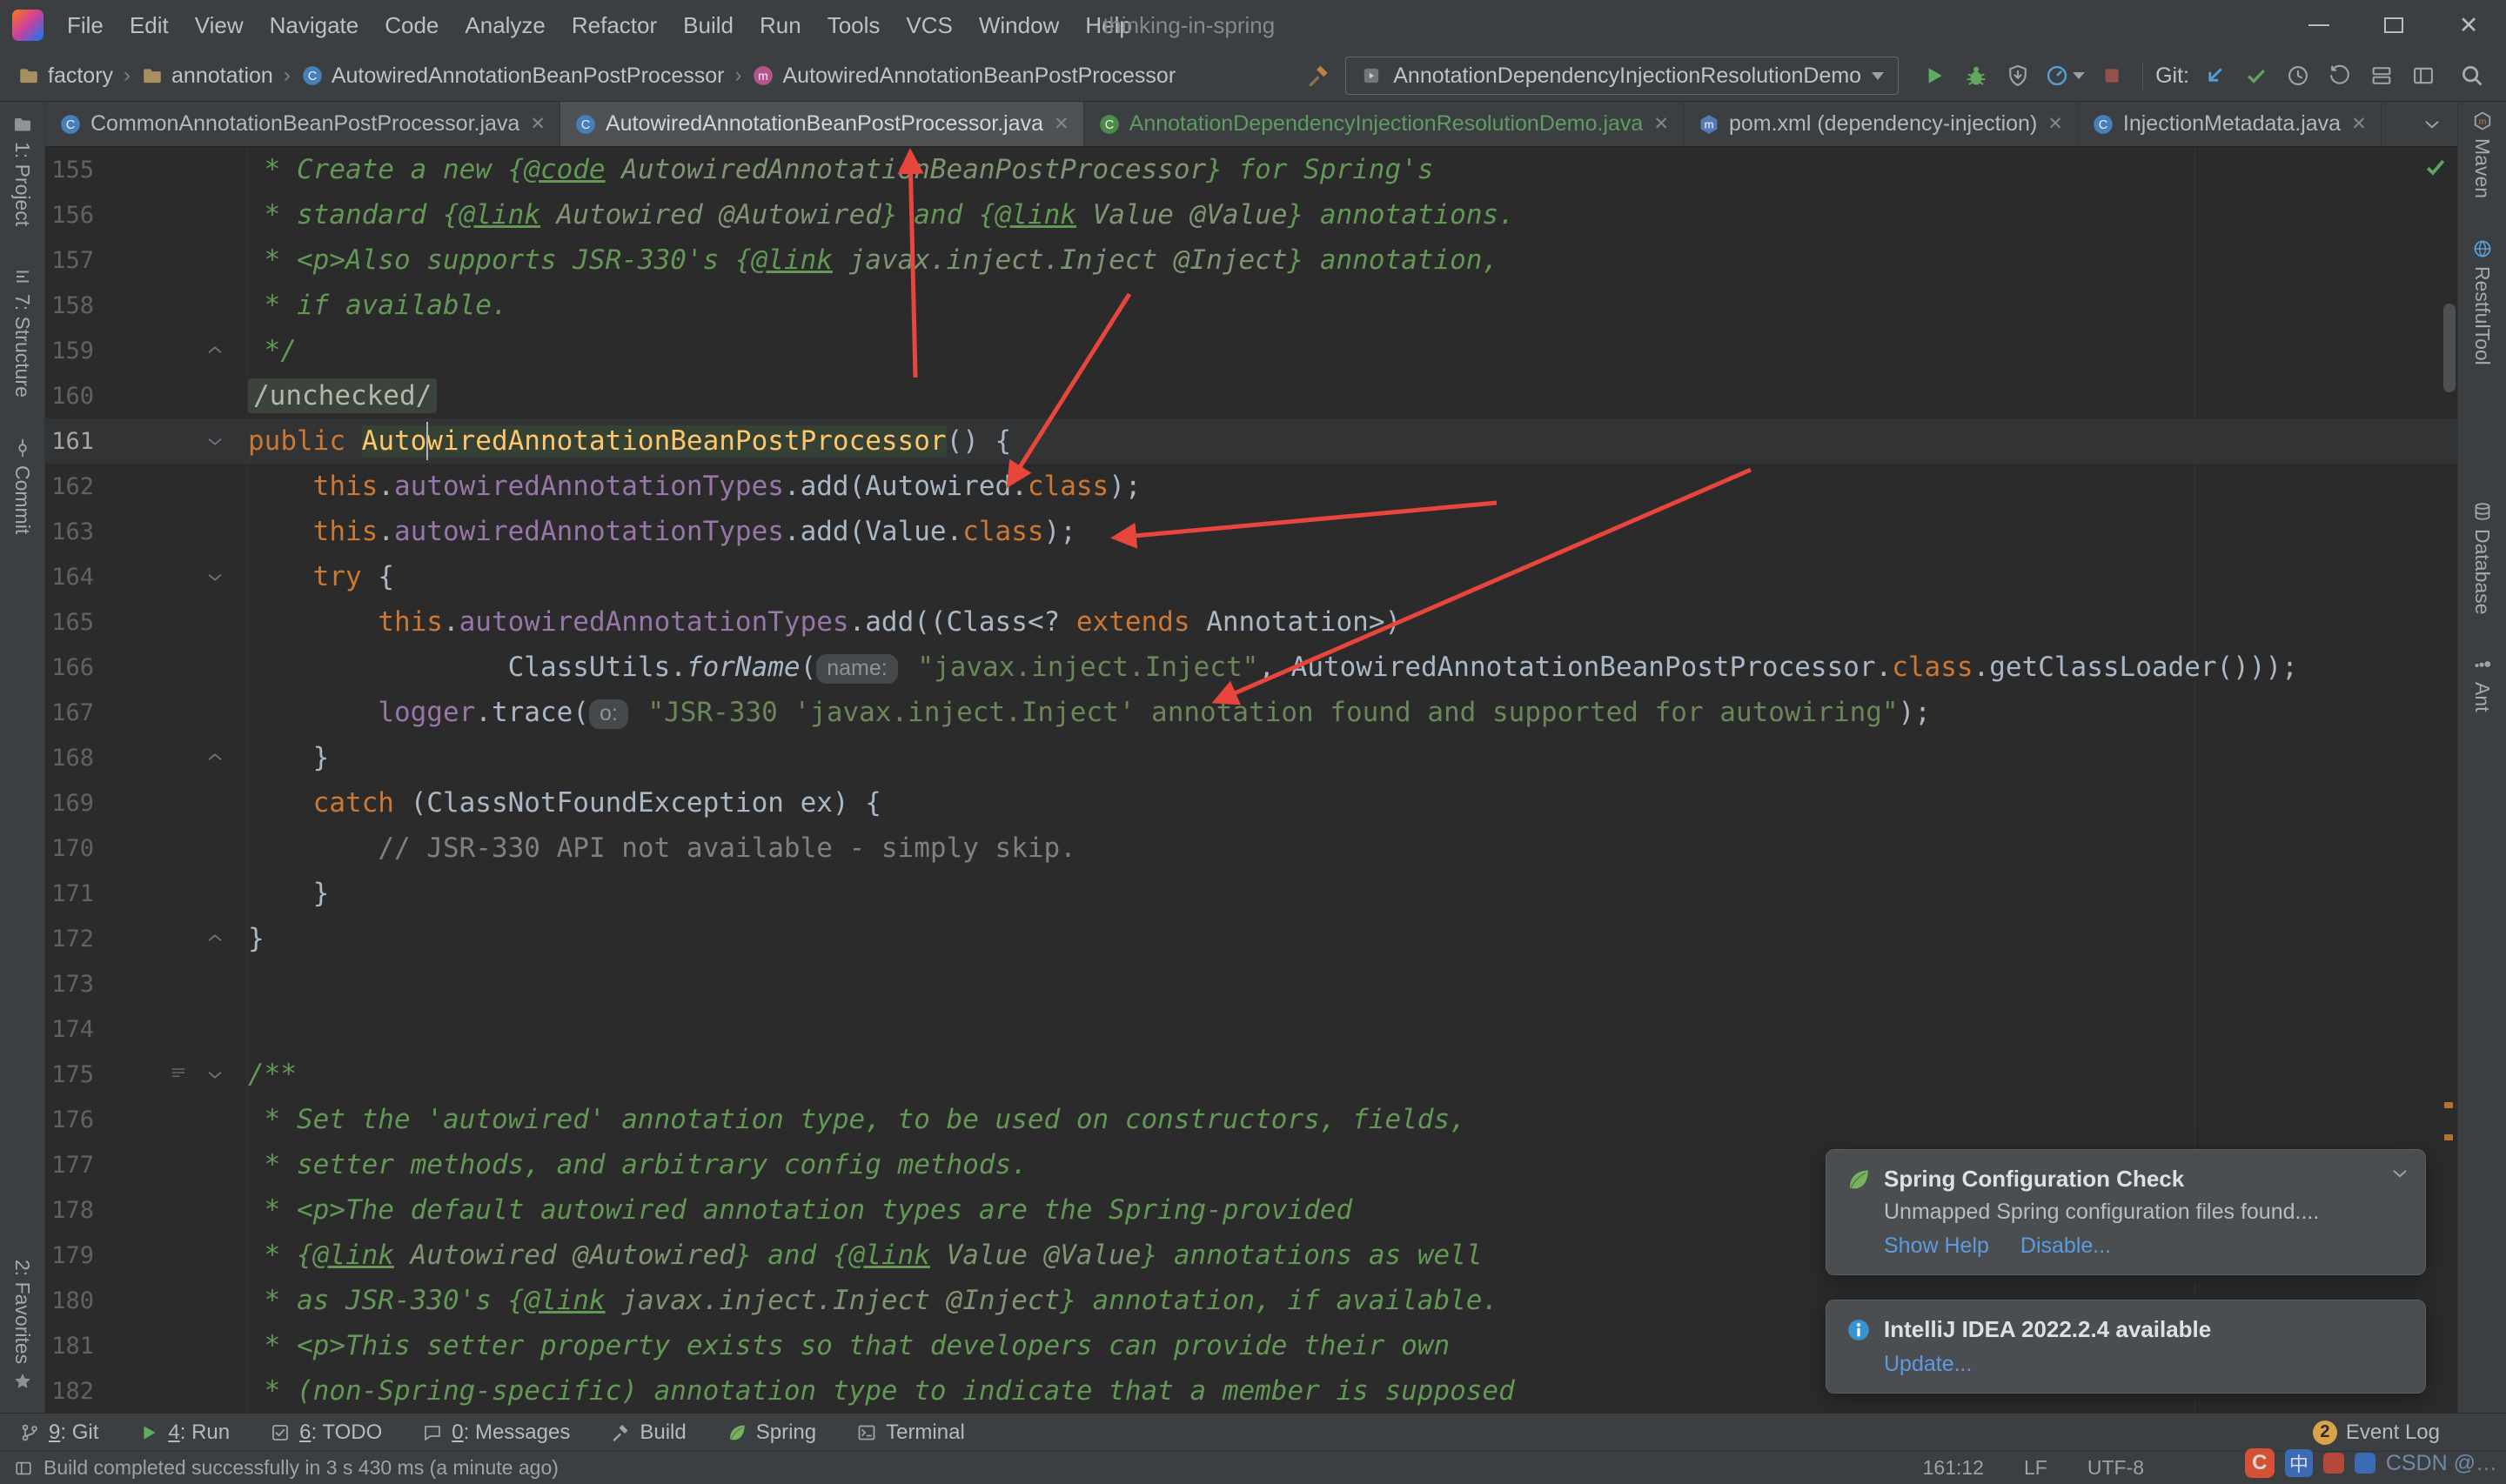 The width and height of the screenshot is (2506, 1484). What do you see at coordinates (1251, 350) in the screenshot?
I see `code-line-159: 159 */` at bounding box center [1251, 350].